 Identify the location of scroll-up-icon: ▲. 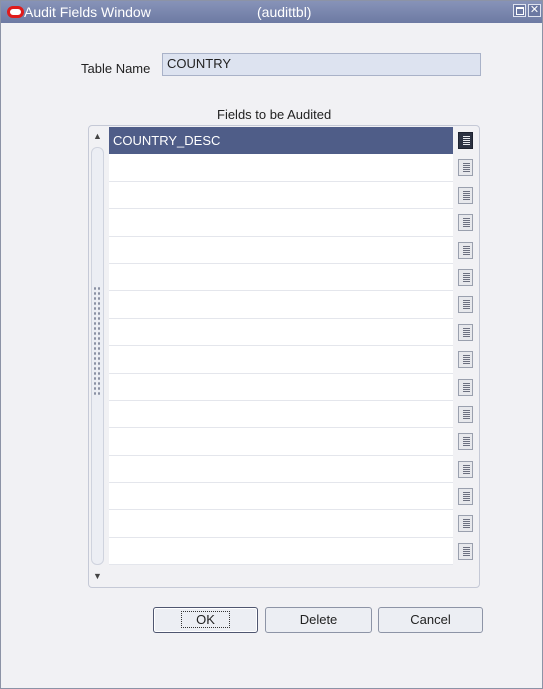
(97, 136).